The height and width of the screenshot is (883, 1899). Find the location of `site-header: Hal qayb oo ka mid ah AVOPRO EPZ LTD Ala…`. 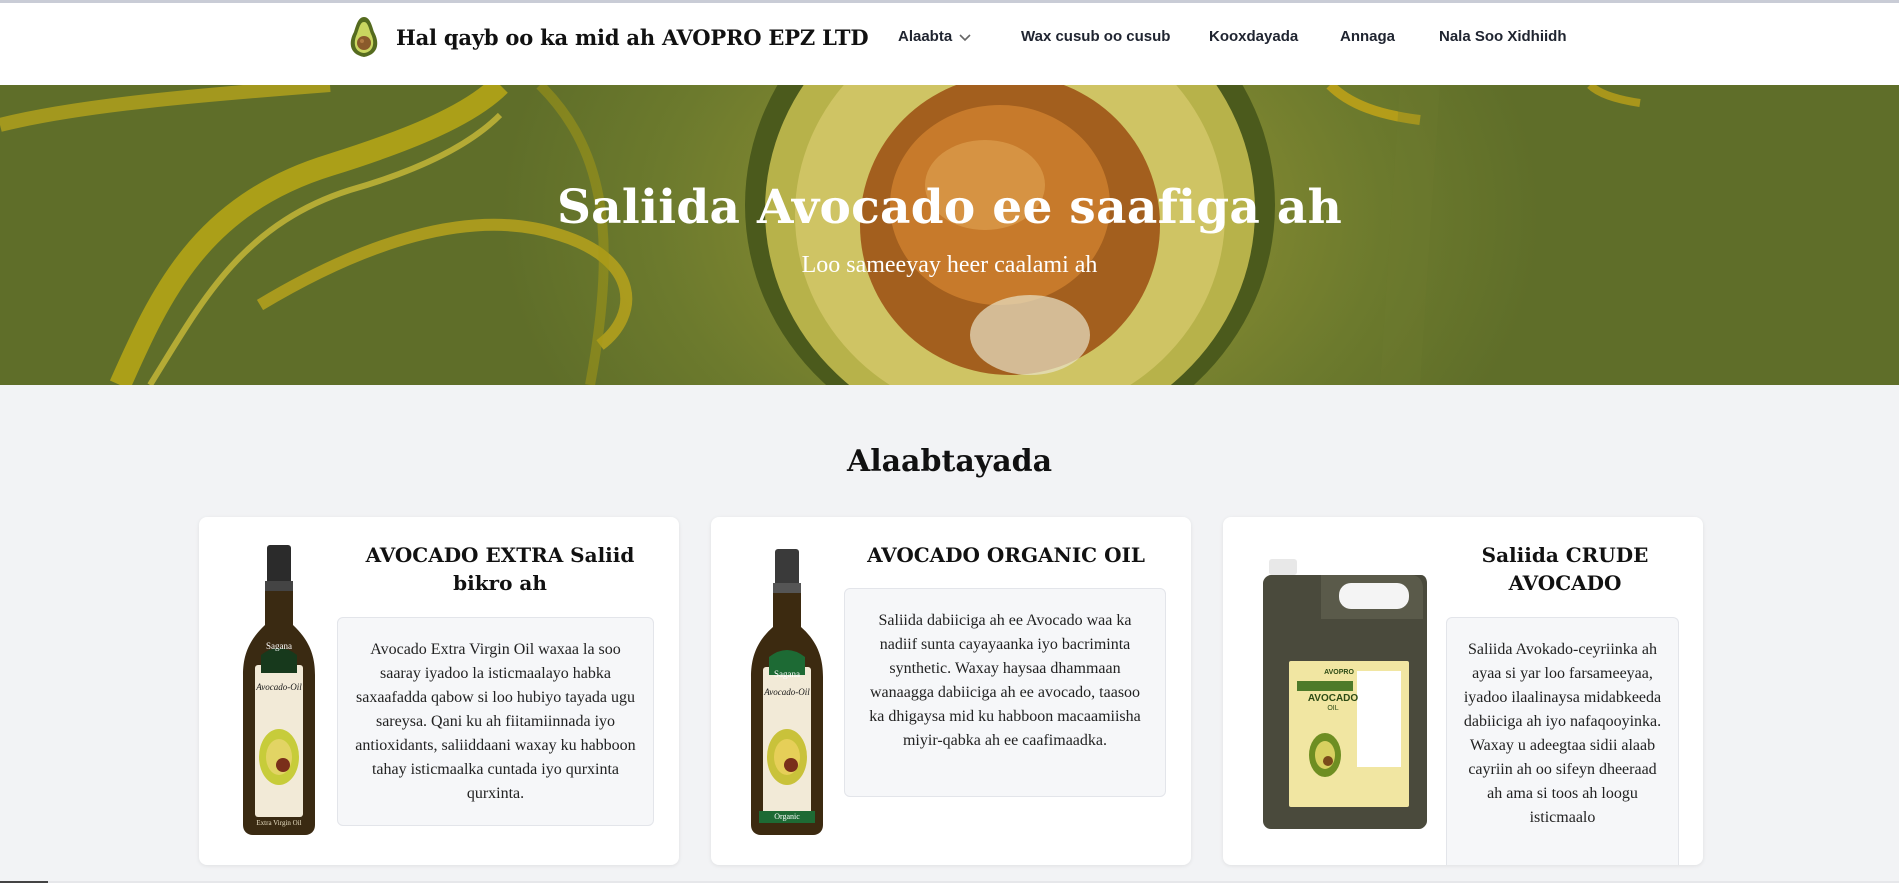

site-header: Hal qayb oo ka mid ah AVOPRO EPZ LTD Ala… is located at coordinates (949, 44).